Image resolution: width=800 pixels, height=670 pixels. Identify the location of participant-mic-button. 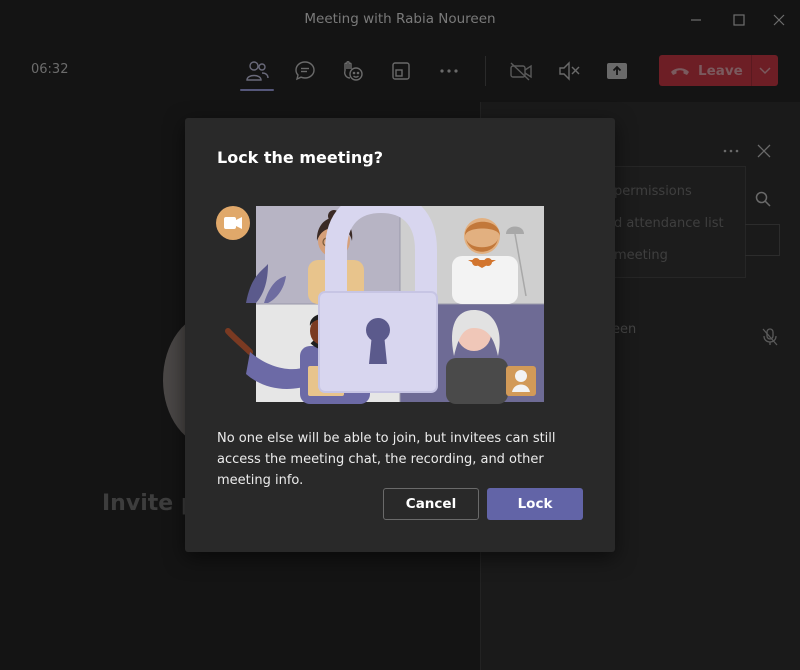
(770, 337).